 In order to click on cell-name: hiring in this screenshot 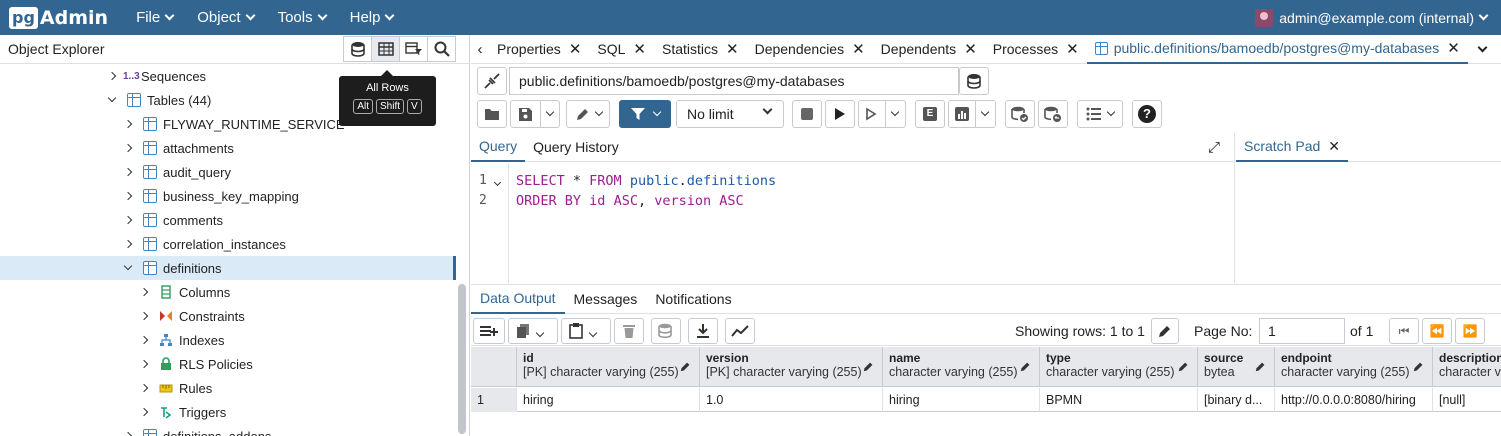, I will do `click(961, 400)`.